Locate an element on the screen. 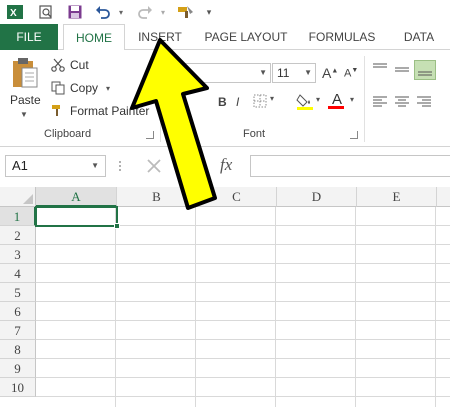 The image size is (450, 407). excel-logo-icon: X is located at coordinates (15, 12).